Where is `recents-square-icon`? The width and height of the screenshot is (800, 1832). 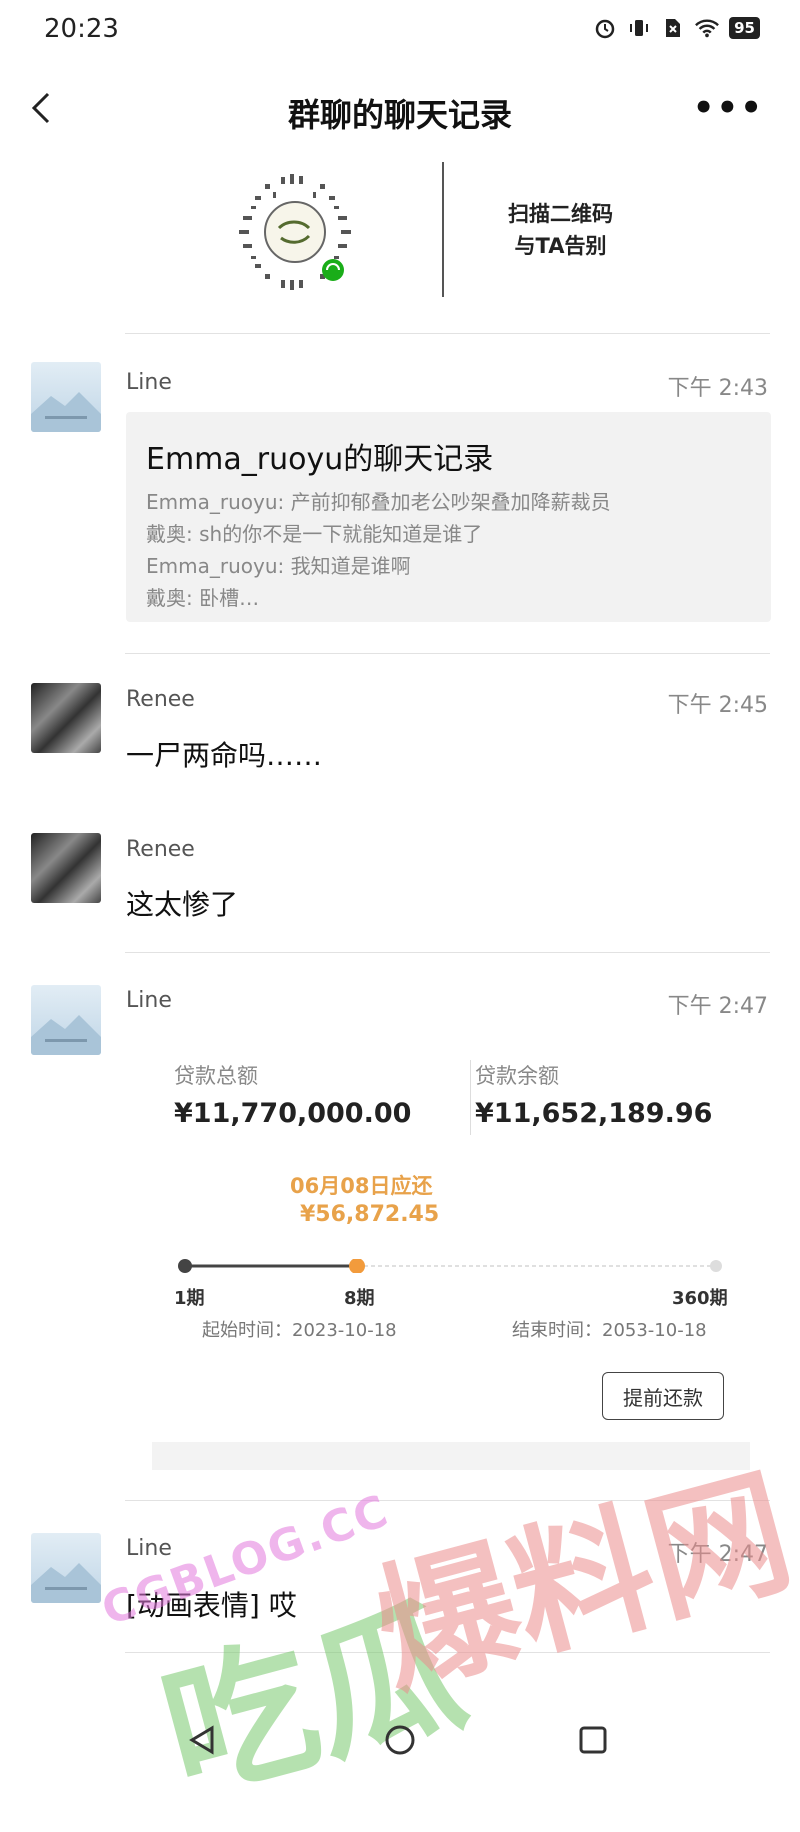
recents-square-icon is located at coordinates (593, 1740).